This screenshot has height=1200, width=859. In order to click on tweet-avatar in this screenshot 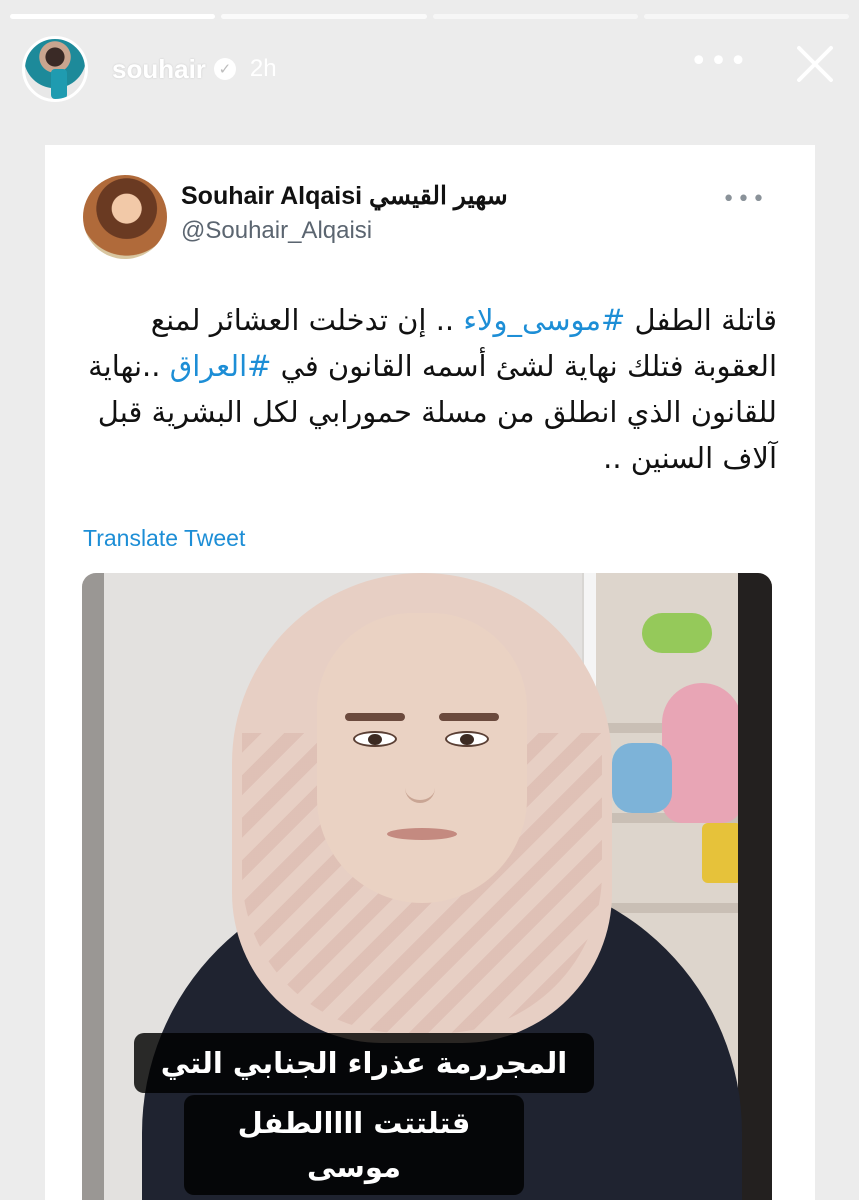, I will do `click(125, 217)`.